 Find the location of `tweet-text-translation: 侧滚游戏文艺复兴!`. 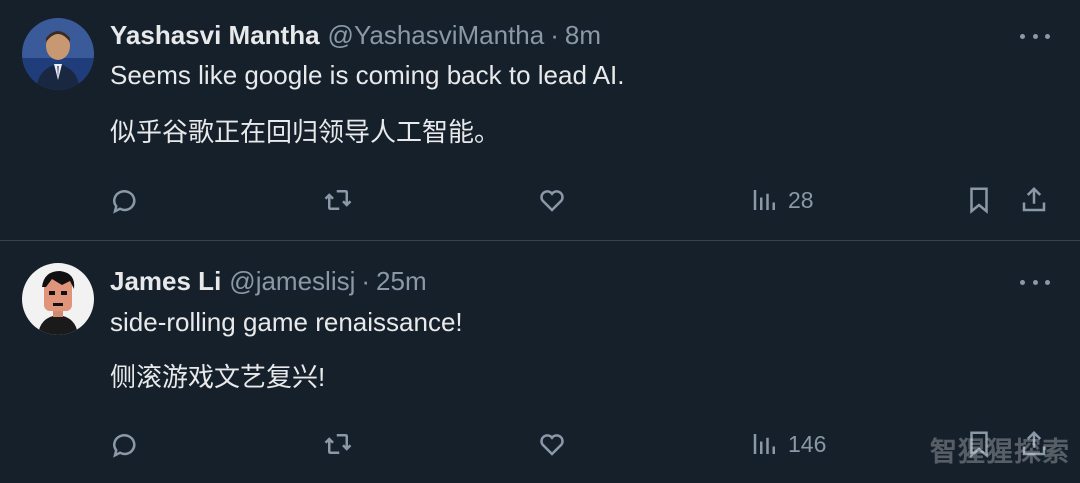

tweet-text-translation: 侧滚游戏文艺复兴! is located at coordinates (218, 377).